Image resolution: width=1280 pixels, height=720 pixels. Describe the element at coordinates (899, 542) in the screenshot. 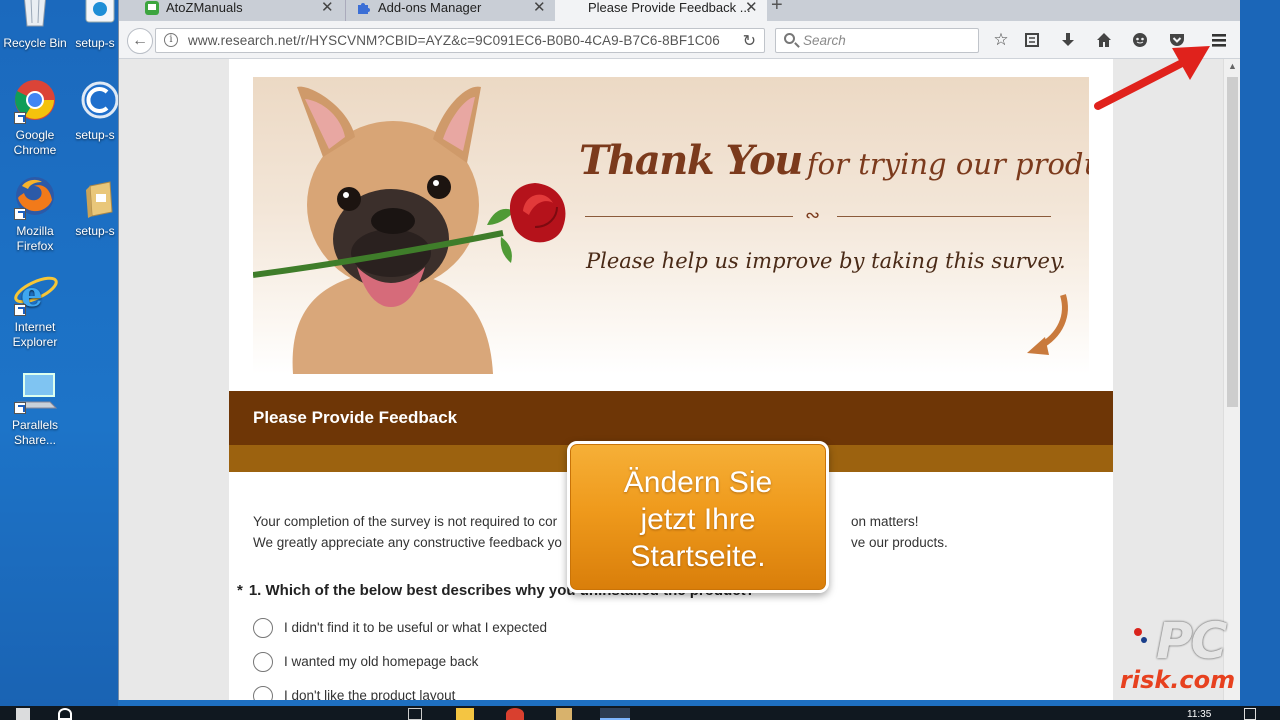

I see `intro-line-2-tail: ve our products.` at that location.